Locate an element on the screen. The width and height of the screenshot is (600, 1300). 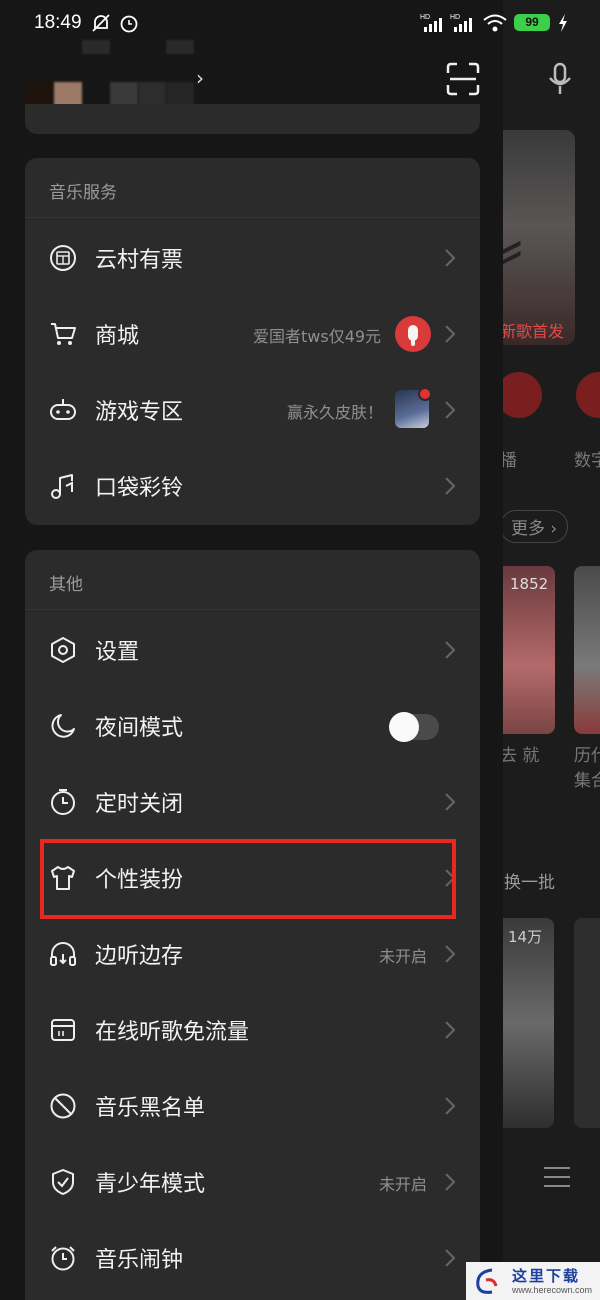
nav-label: 数字 is located at coordinates (587, 461).